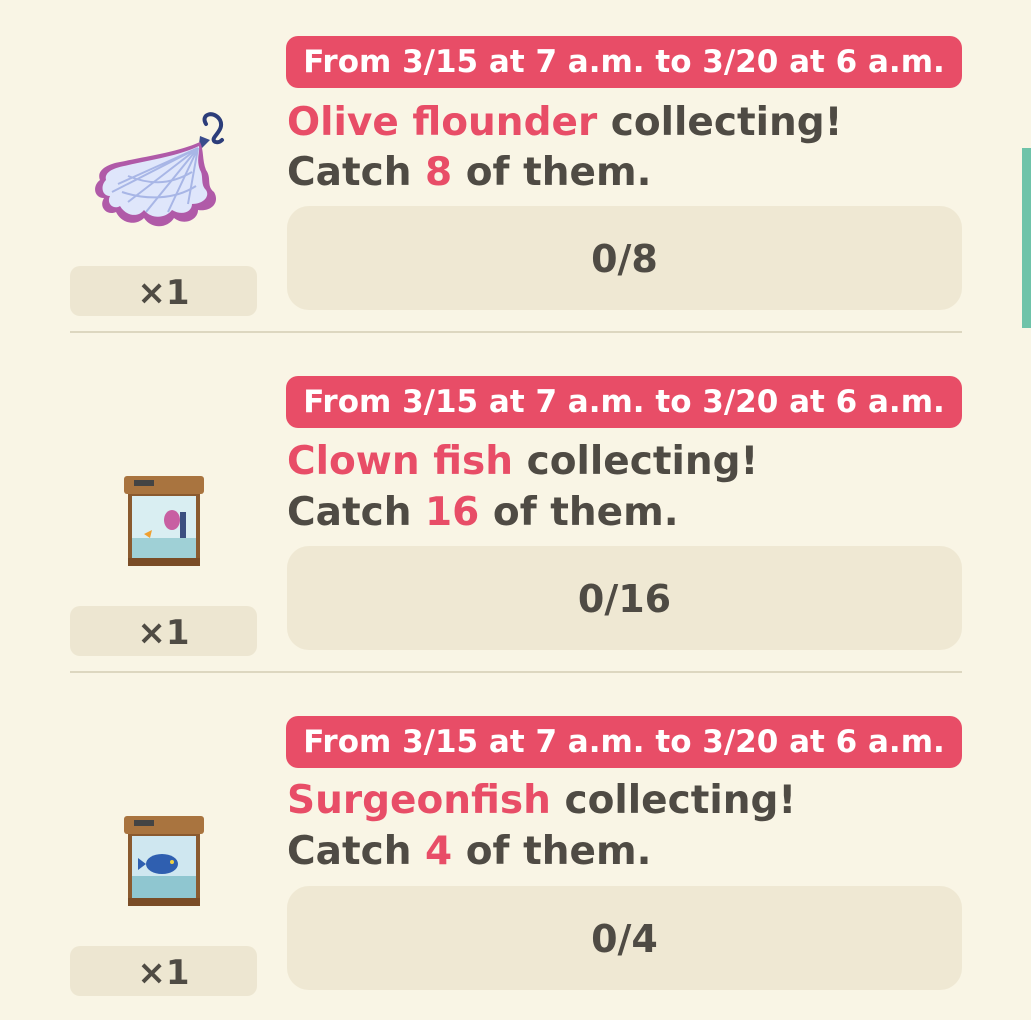 The width and height of the screenshot is (1031, 1020). I want to click on task-description: Catch 4 of them., so click(469, 852).